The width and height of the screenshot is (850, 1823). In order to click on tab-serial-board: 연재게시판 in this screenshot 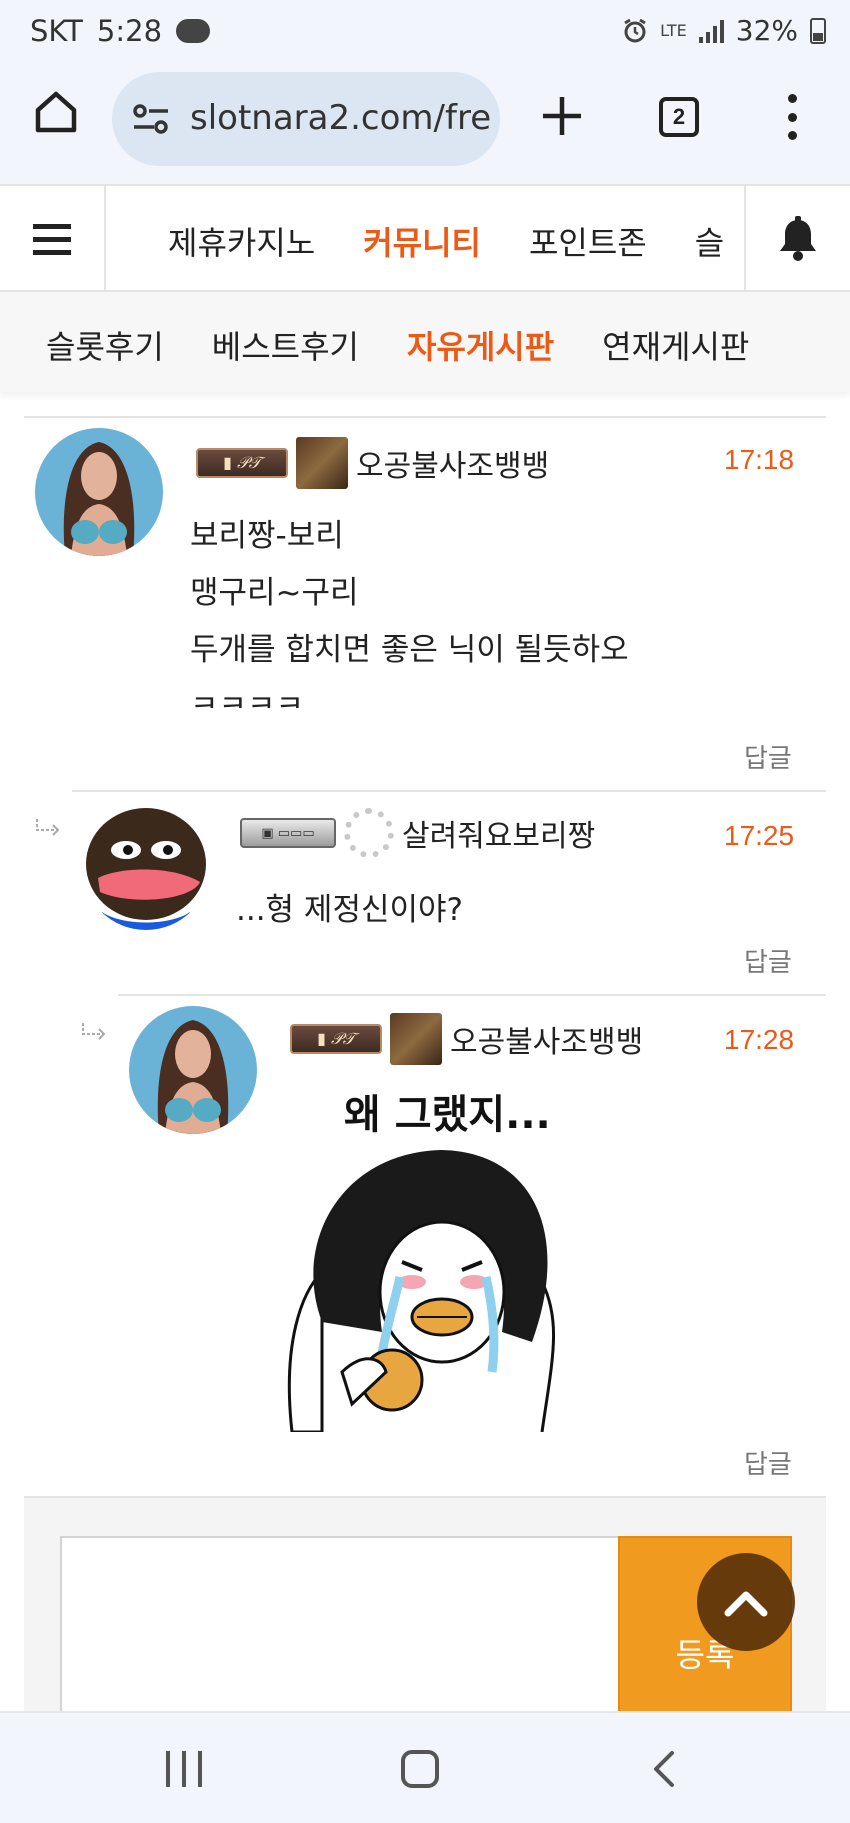, I will do `click(675, 345)`.